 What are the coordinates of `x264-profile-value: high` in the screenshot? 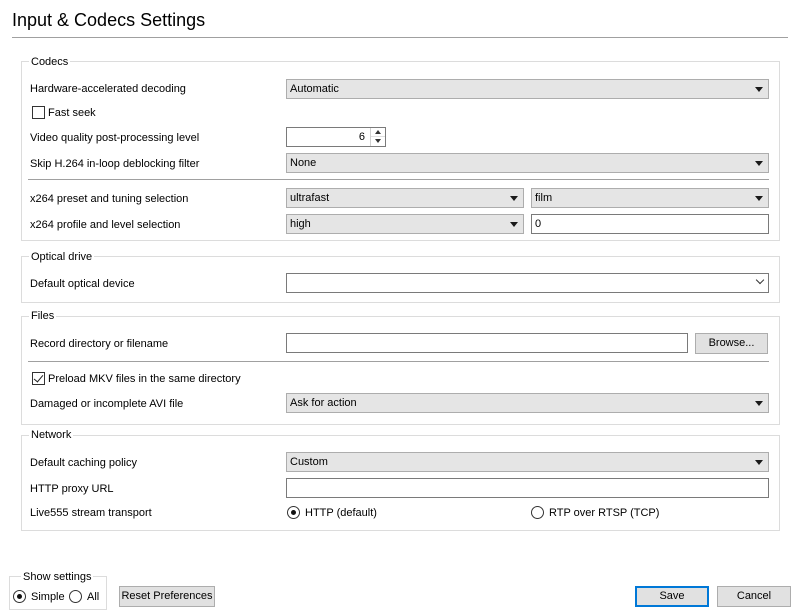 It's located at (300, 224).